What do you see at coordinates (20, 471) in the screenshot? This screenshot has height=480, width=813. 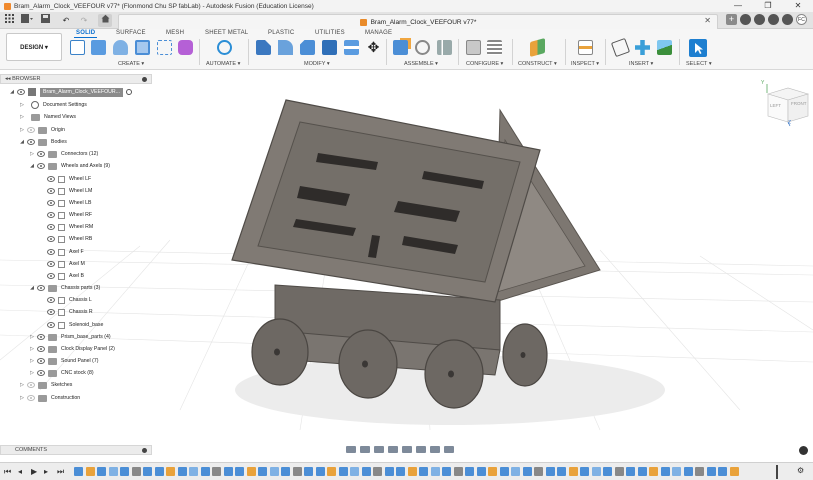 I see `timeline-prev-icon: ◂` at bounding box center [20, 471].